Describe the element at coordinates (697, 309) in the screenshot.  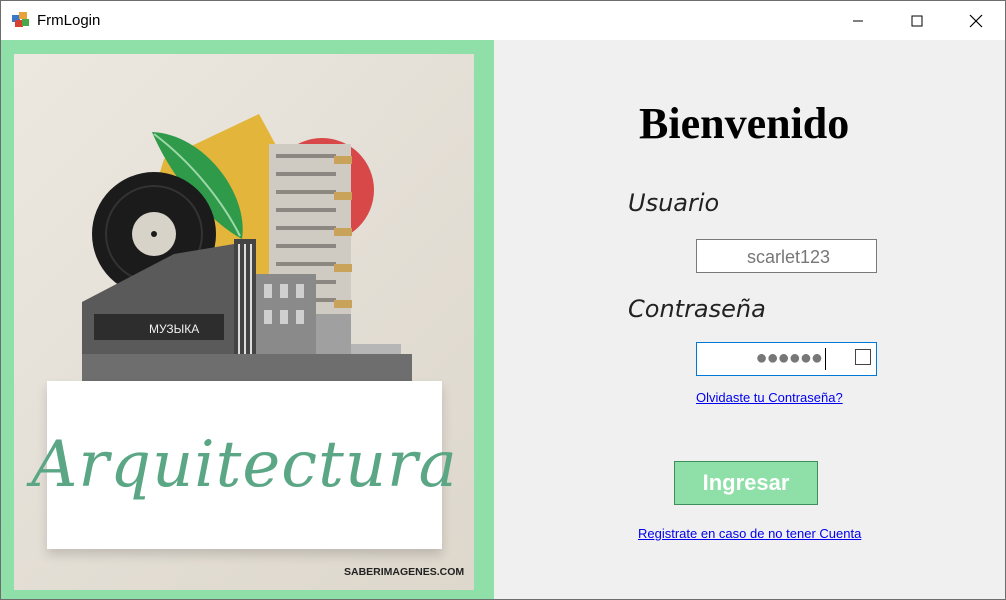
I see `password-label: Contraseña` at that location.